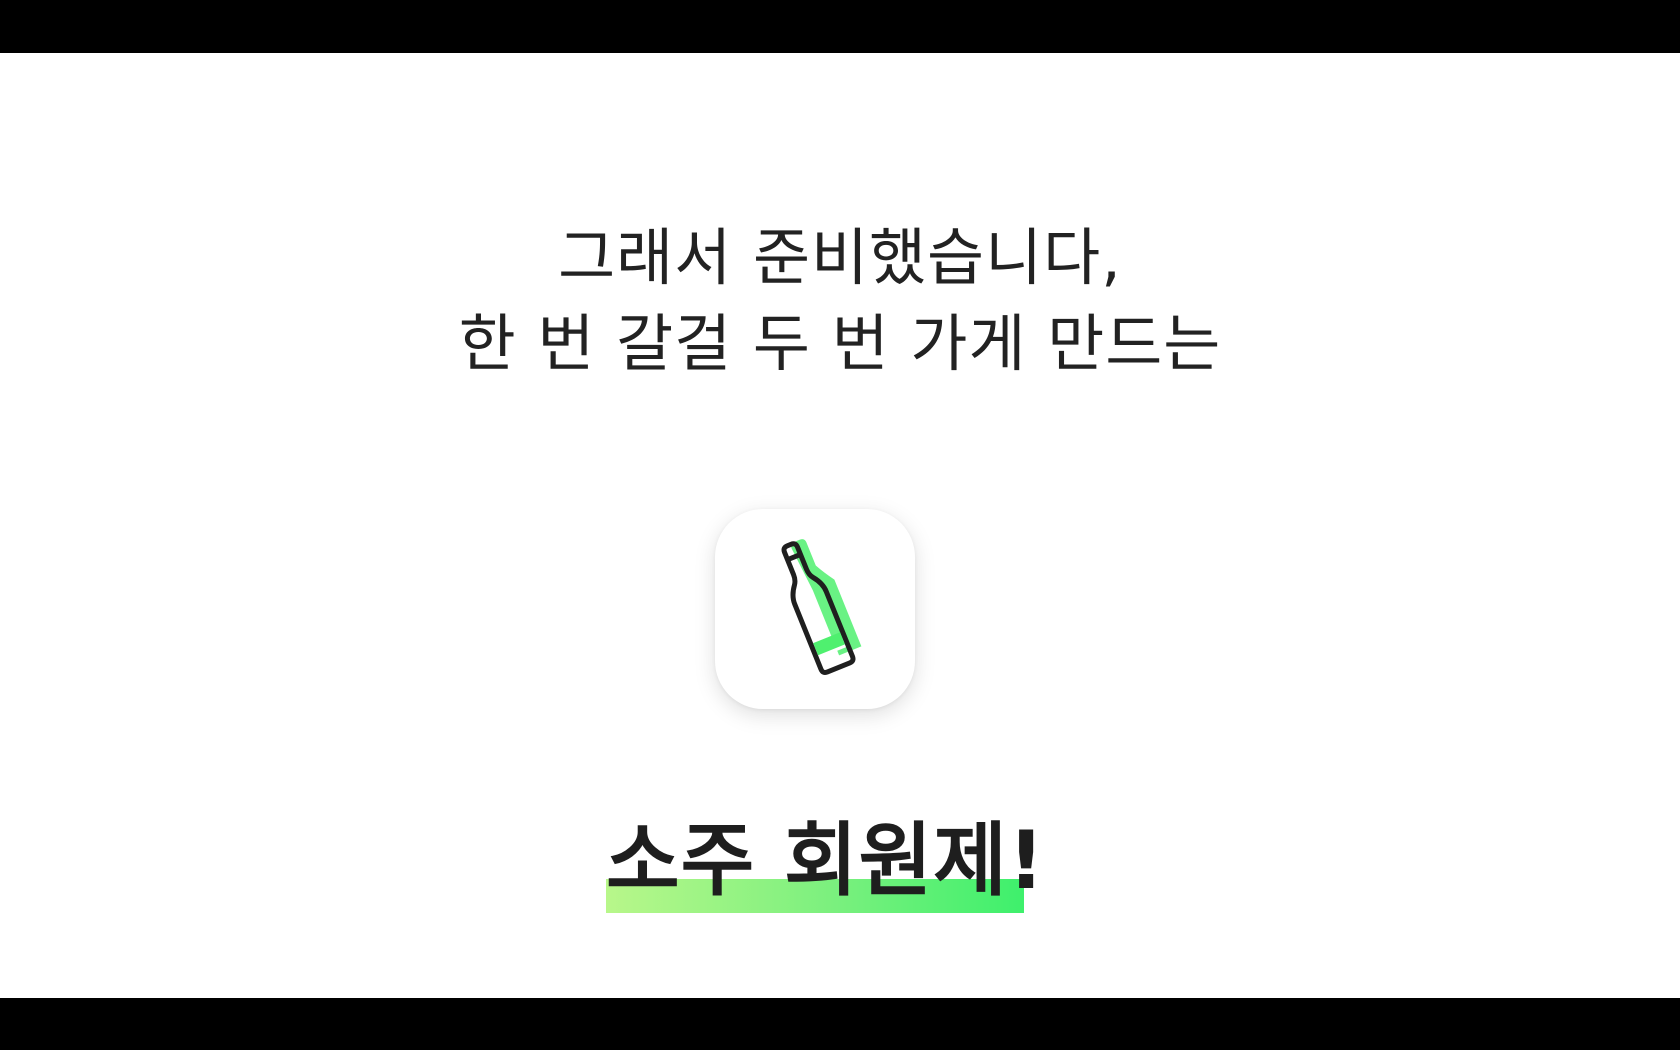 The width and height of the screenshot is (1680, 1050). Describe the element at coordinates (840, 343) in the screenshot. I see `intro-line-2: 한 번 갈걸 두 번 가게 만드는` at that location.